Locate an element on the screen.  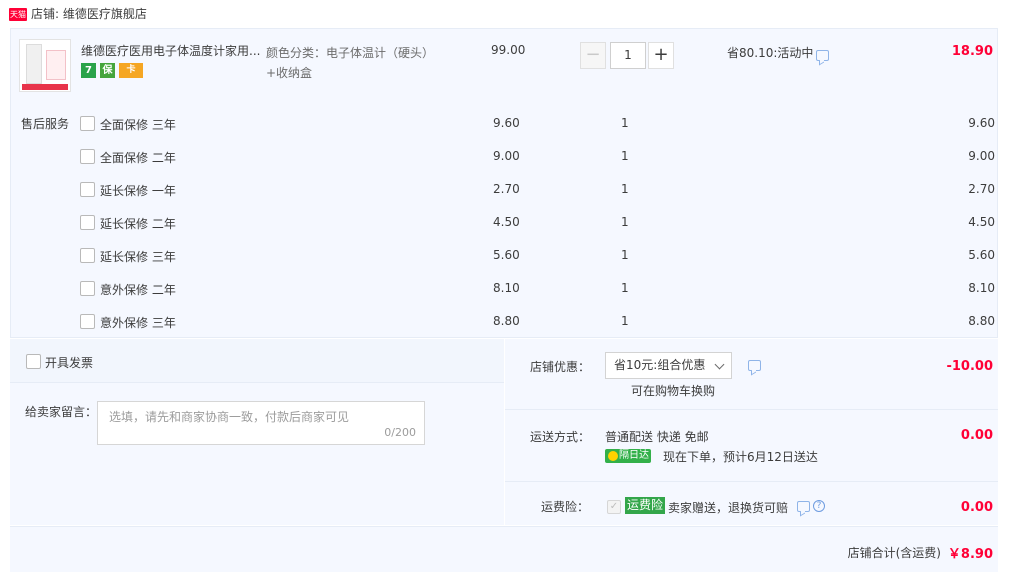
discount-label: 店铺优惠： is located at coordinates (560, 367).